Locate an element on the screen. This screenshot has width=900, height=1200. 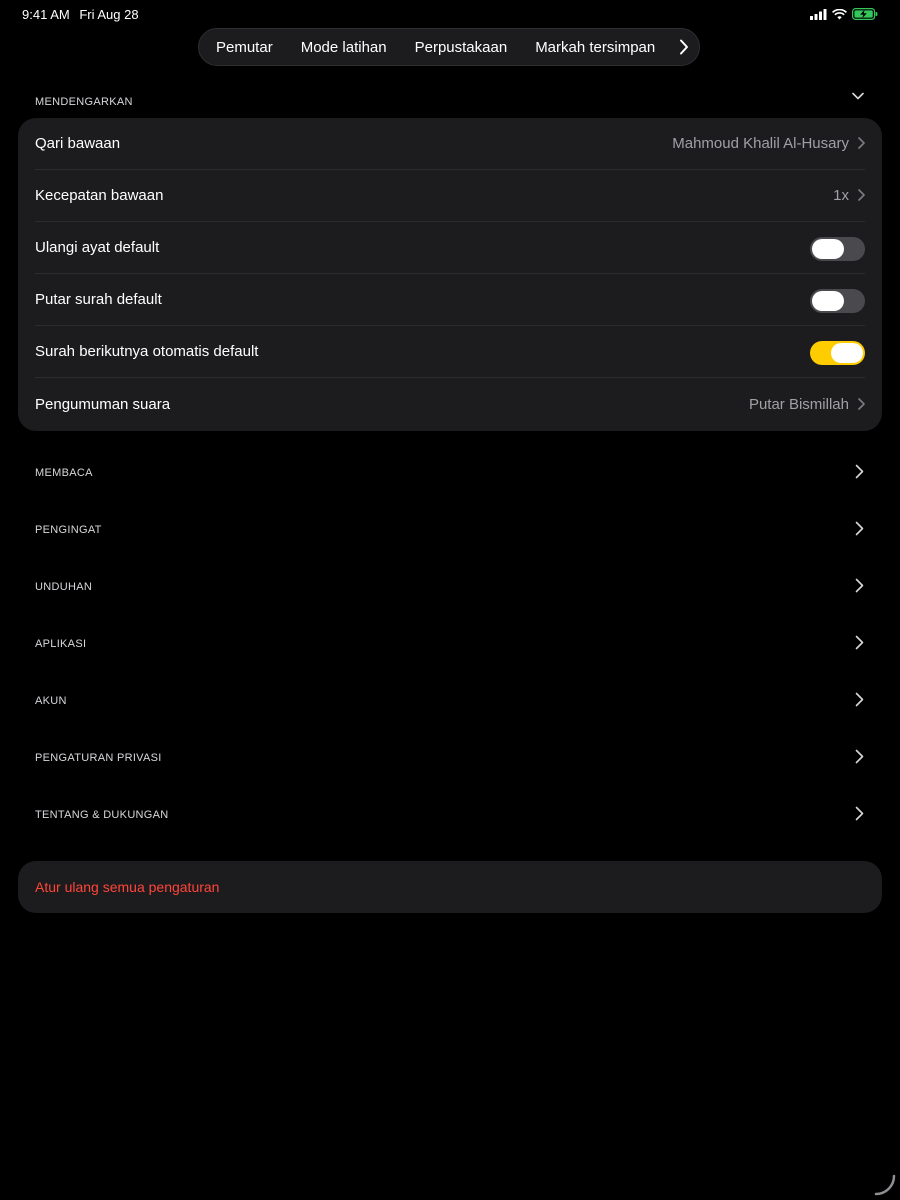
section-title: PENGINGAT is located at coordinates (68, 530).